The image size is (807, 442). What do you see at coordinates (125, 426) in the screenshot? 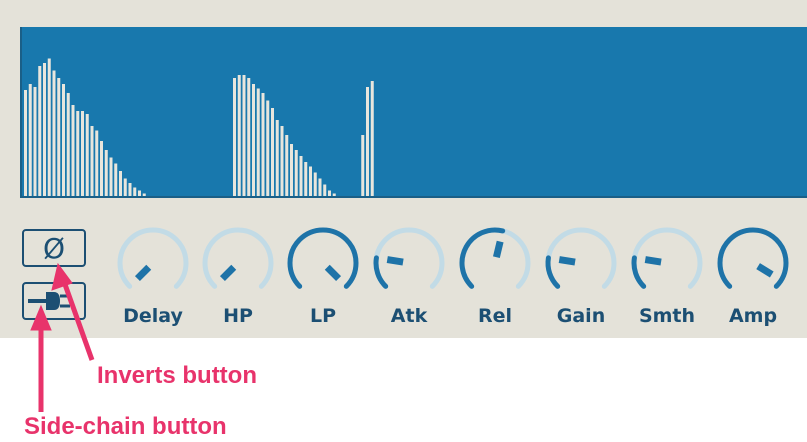
I see `sidechain-annotation: Side-chain button` at bounding box center [125, 426].